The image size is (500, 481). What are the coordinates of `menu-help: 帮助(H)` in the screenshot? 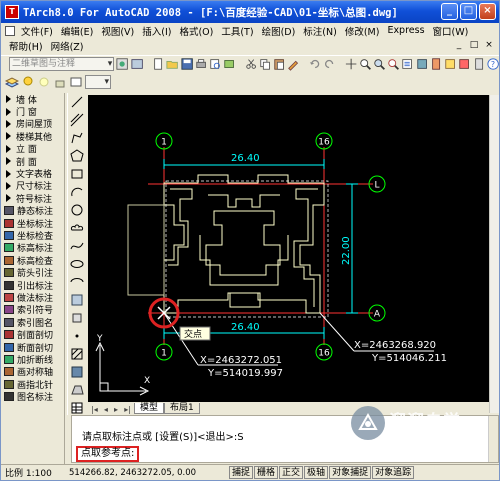 It's located at (26, 46).